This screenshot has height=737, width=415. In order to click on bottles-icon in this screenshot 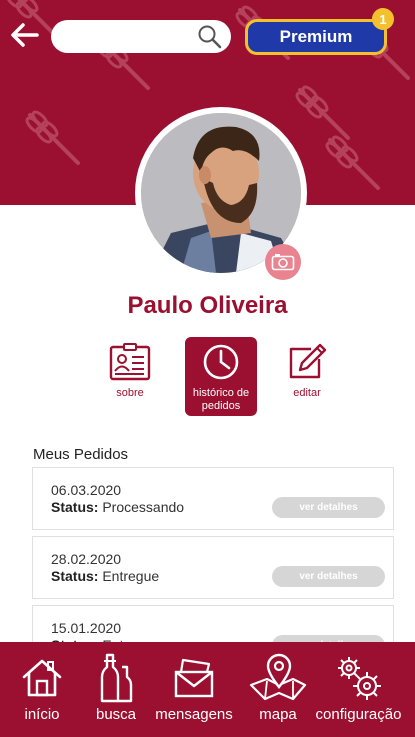, I will do `click(116, 678)`.